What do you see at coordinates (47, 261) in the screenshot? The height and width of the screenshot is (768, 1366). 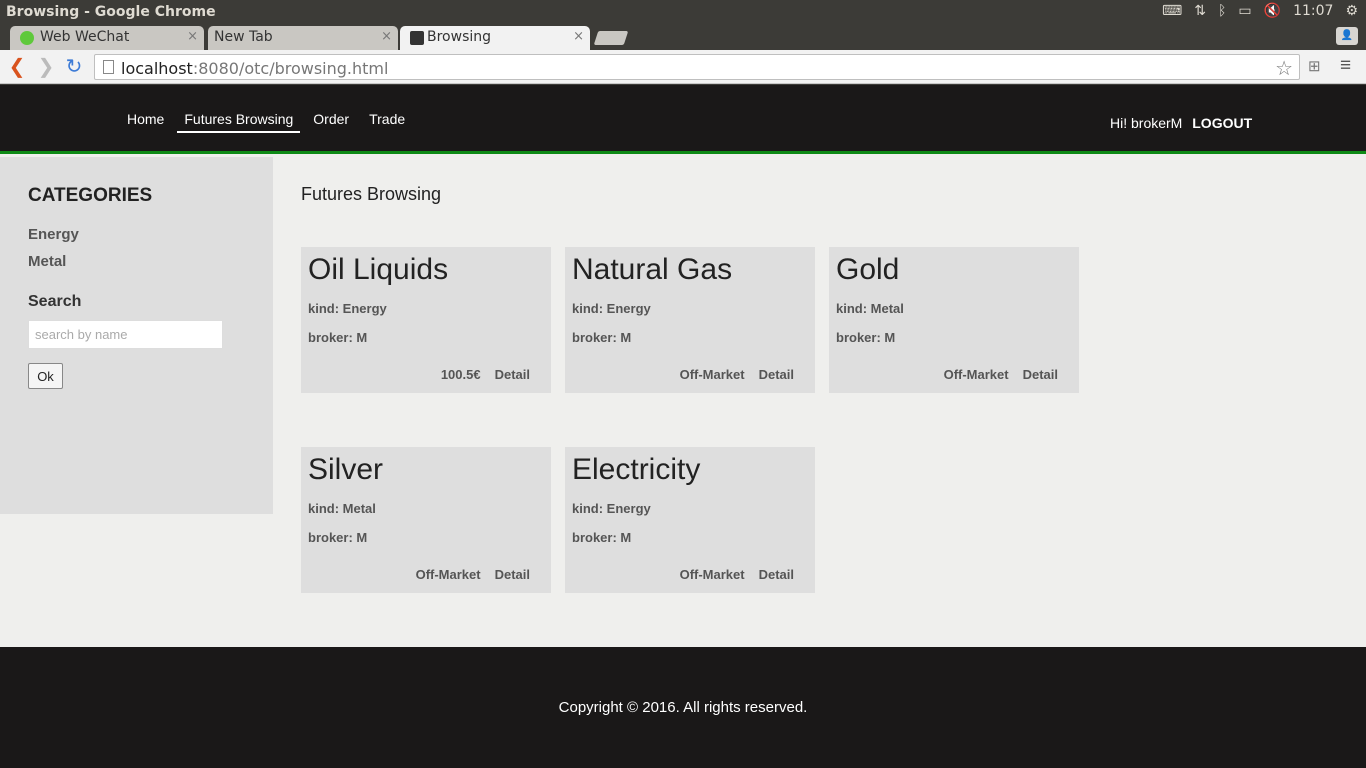 I see `category-metal: Metal` at bounding box center [47, 261].